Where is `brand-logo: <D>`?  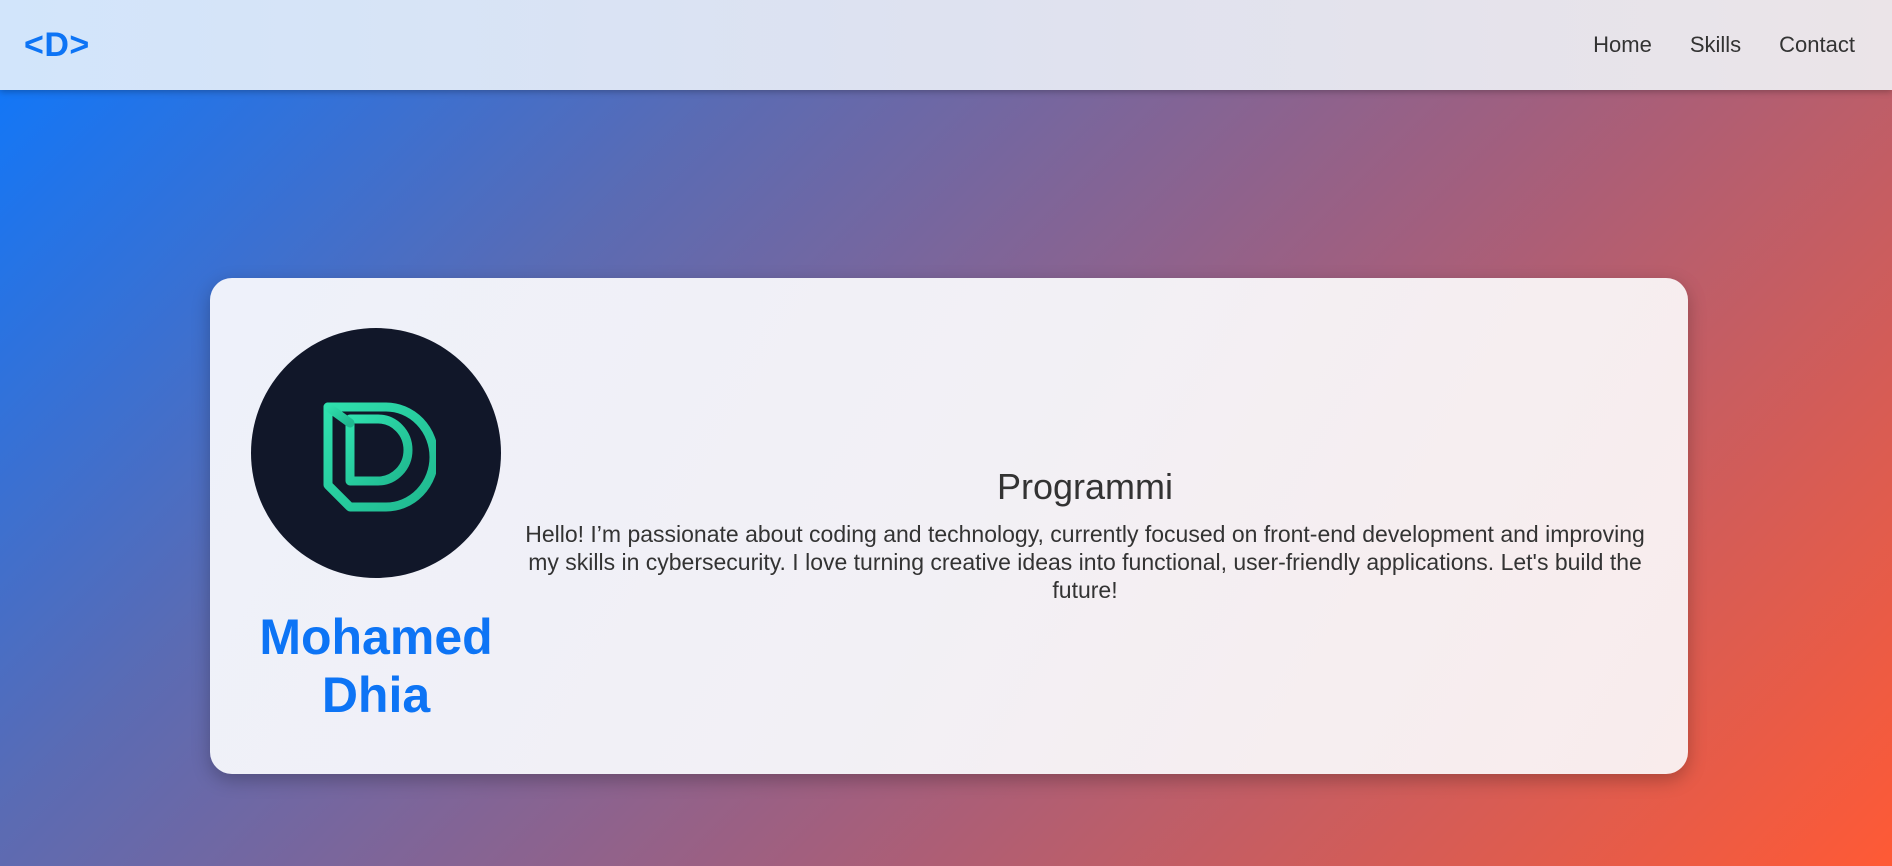
brand-logo: <D> is located at coordinates (57, 45).